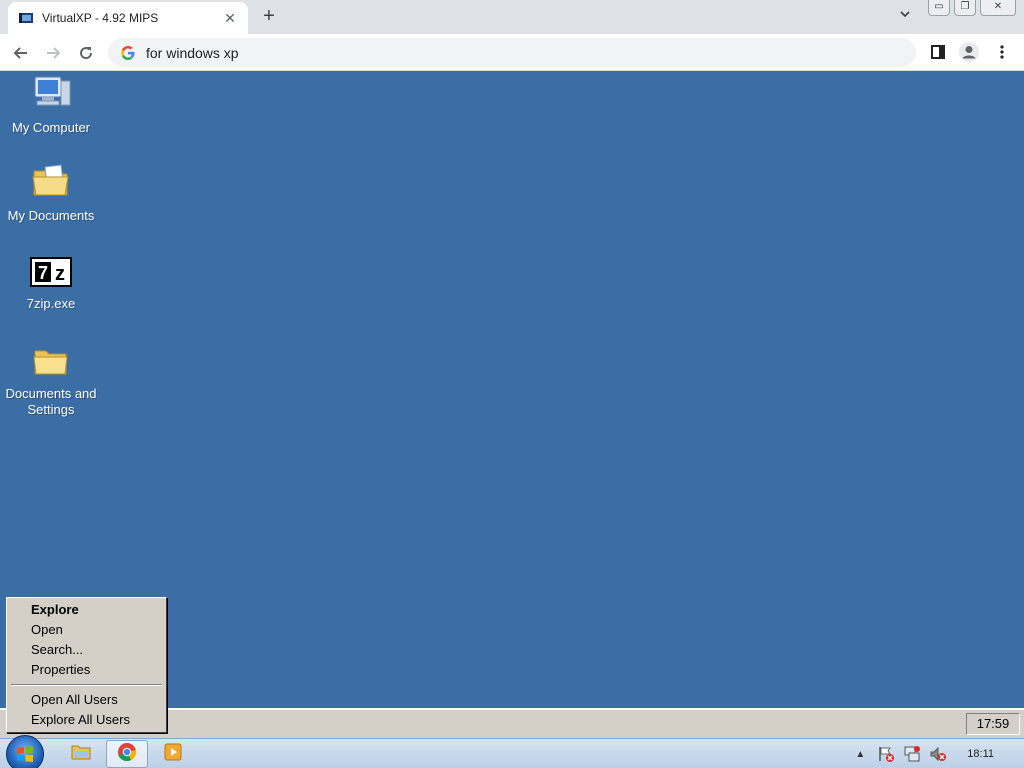  What do you see at coordinates (512, 751) in the screenshot?
I see `host-taskbar: ▲ 18:11` at bounding box center [512, 751].